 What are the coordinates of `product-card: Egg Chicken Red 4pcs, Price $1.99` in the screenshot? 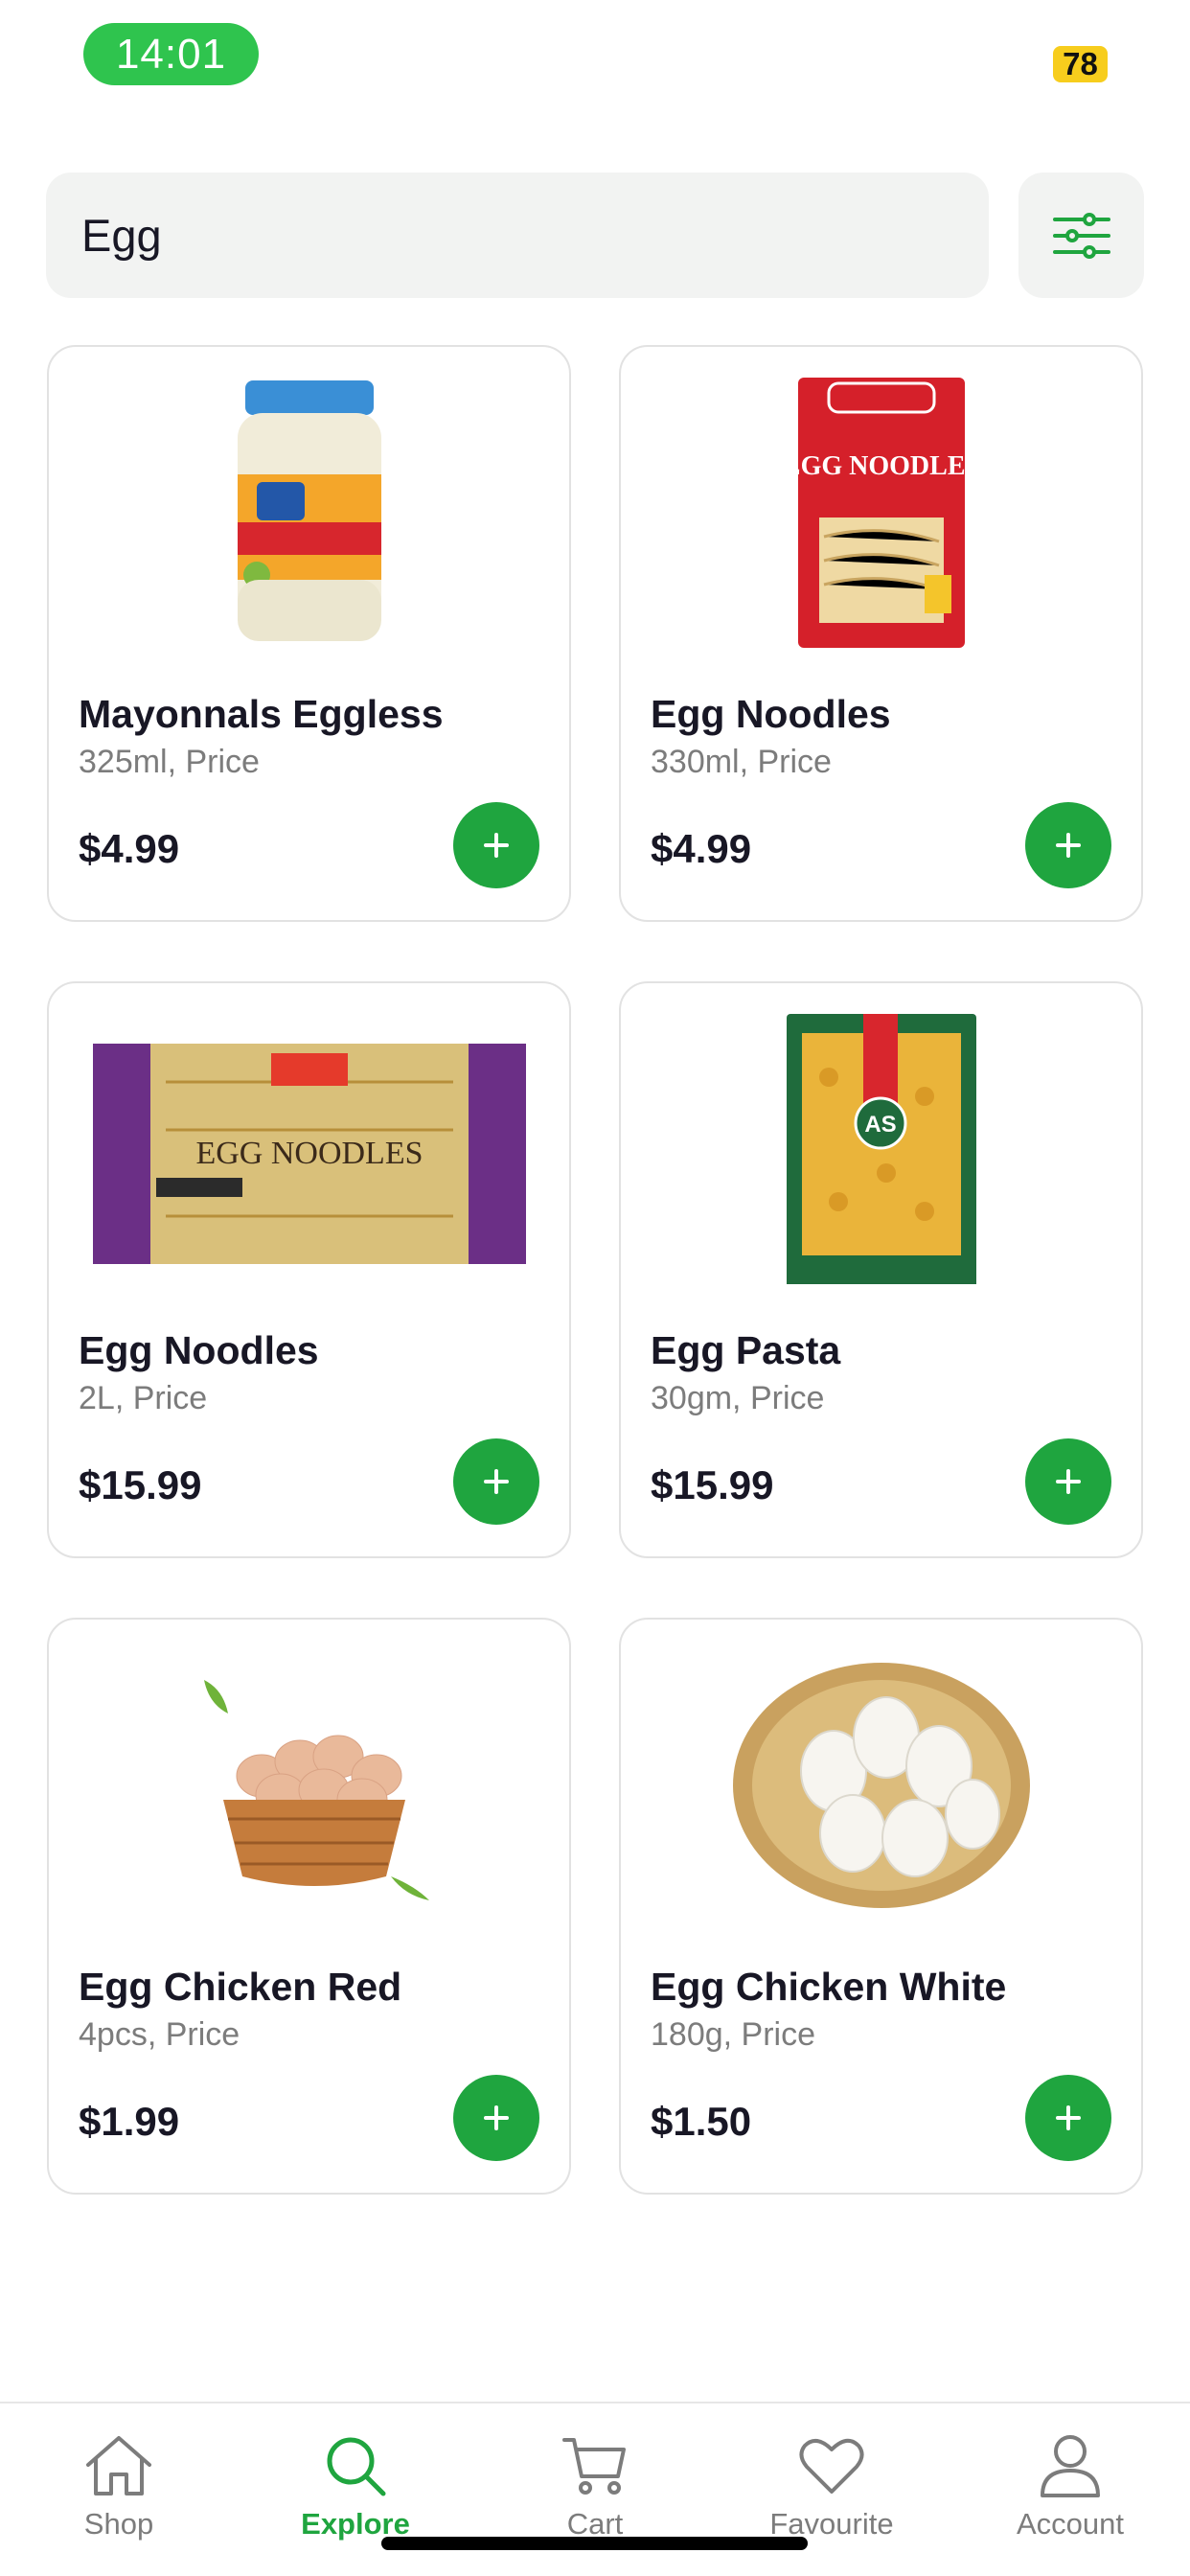 It's located at (309, 1906).